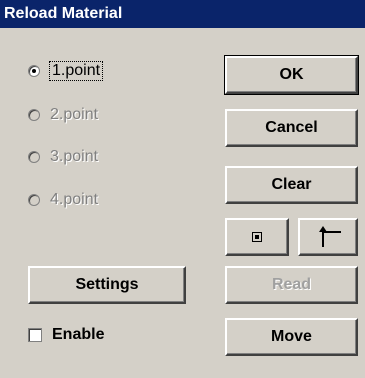 This screenshot has width=365, height=378. I want to click on radio-point-1: 1.point, so click(66, 71).